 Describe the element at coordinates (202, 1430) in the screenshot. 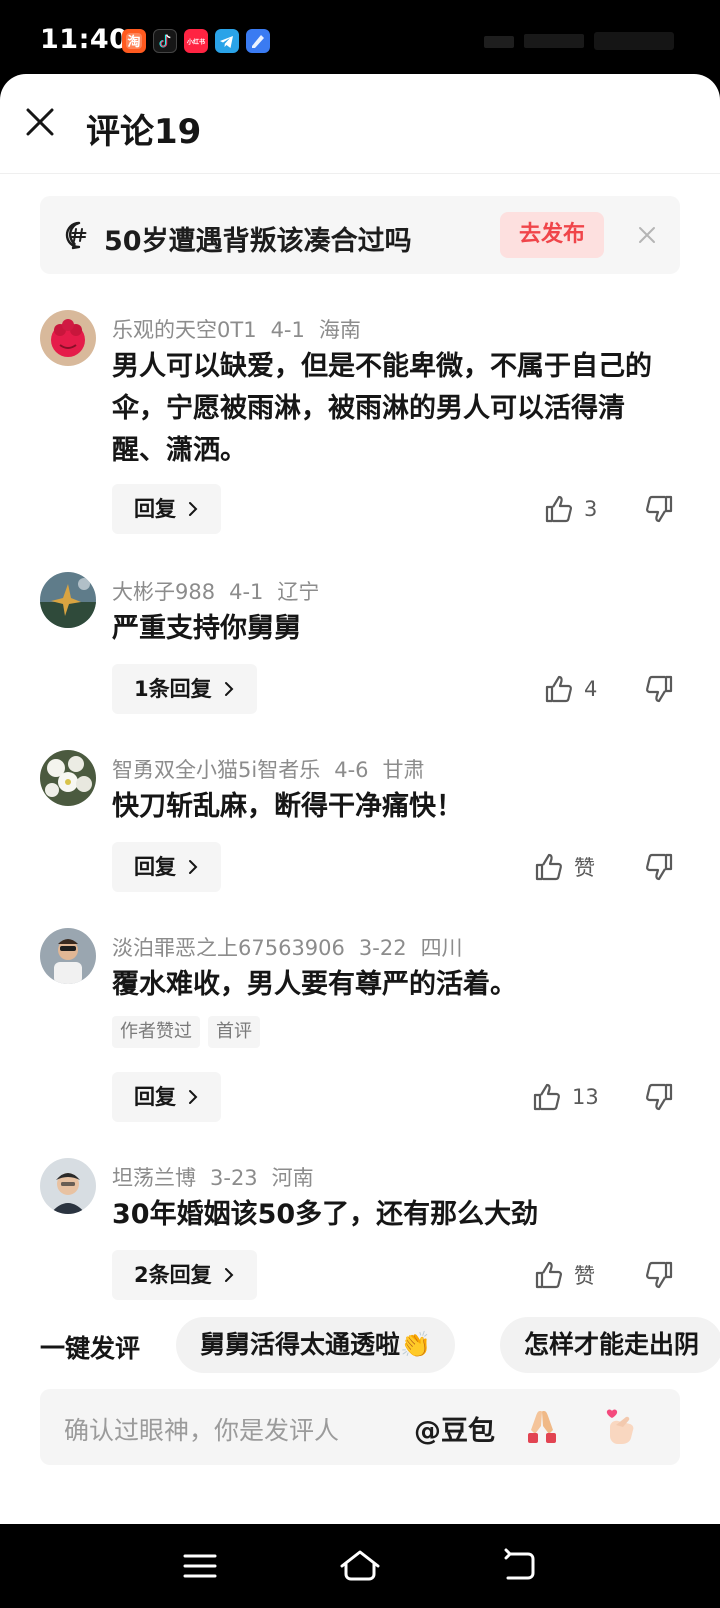

I see `input-placeholder: 确认过眼神，你是发评人` at that location.